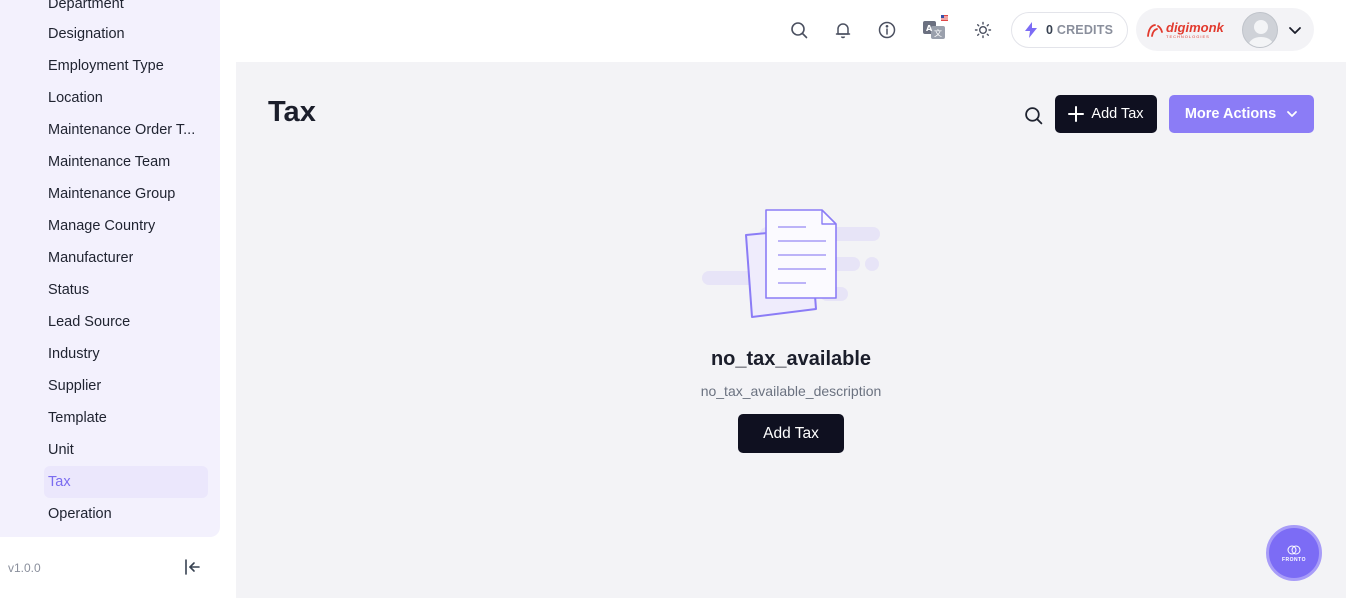  I want to click on bell-icon, so click(843, 31).